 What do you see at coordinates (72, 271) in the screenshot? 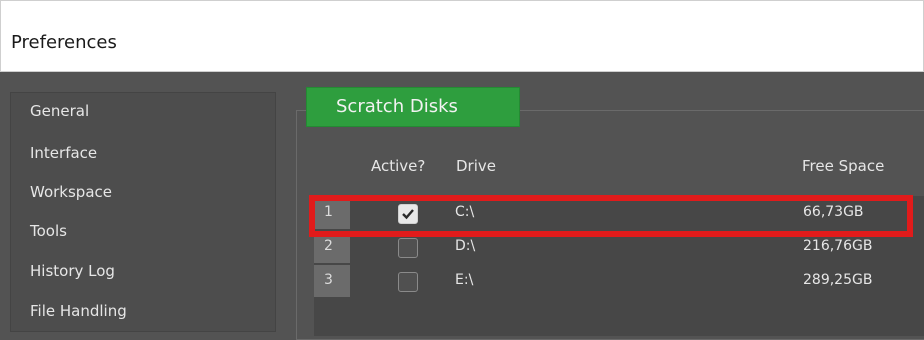
I see `sidebar-item-history-log: History Log` at bounding box center [72, 271].